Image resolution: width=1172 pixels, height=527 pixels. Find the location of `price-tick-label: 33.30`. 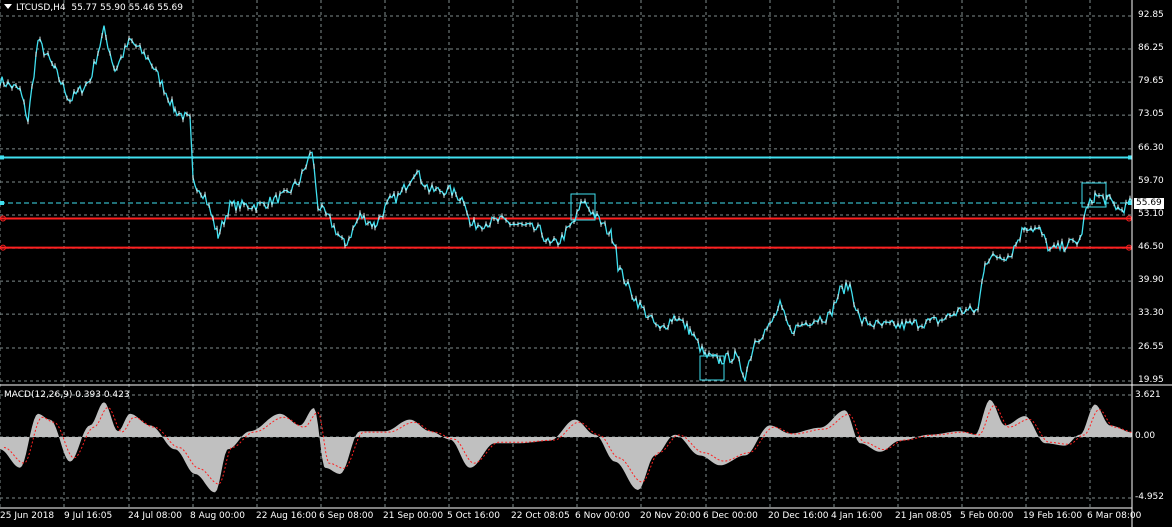

price-tick-label: 33.30 is located at coordinates (1151, 313).